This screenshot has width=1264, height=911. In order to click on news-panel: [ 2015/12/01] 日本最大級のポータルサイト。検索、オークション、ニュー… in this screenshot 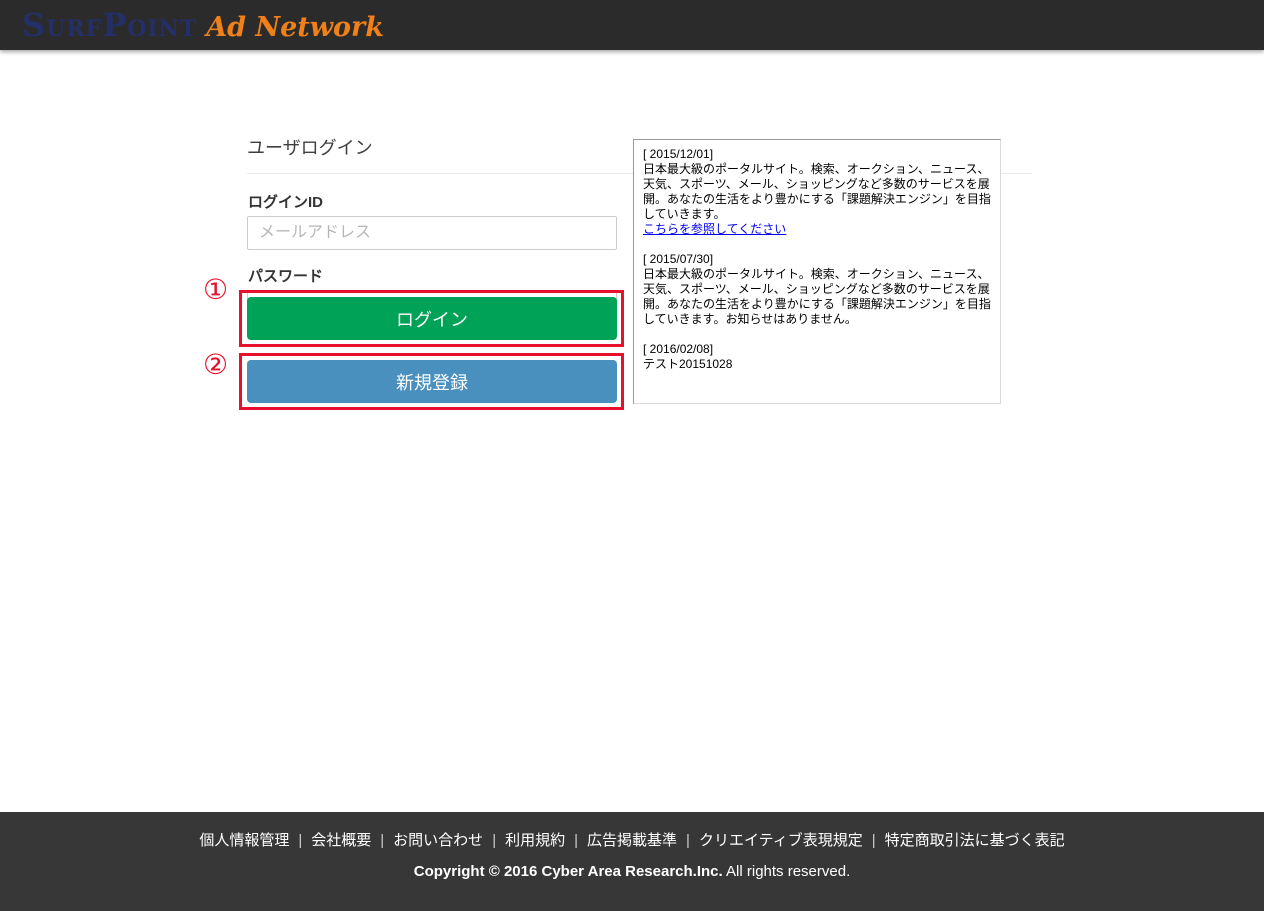, I will do `click(817, 271)`.